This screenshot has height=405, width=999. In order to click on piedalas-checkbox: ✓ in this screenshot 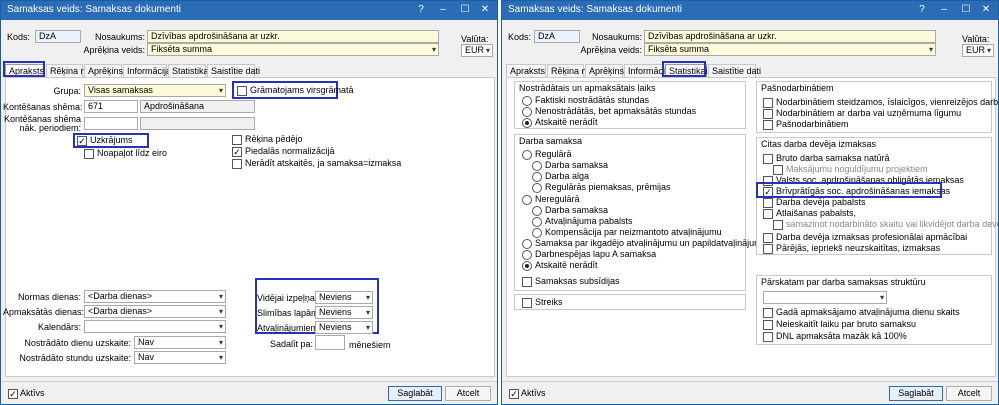, I will do `click(237, 152)`.